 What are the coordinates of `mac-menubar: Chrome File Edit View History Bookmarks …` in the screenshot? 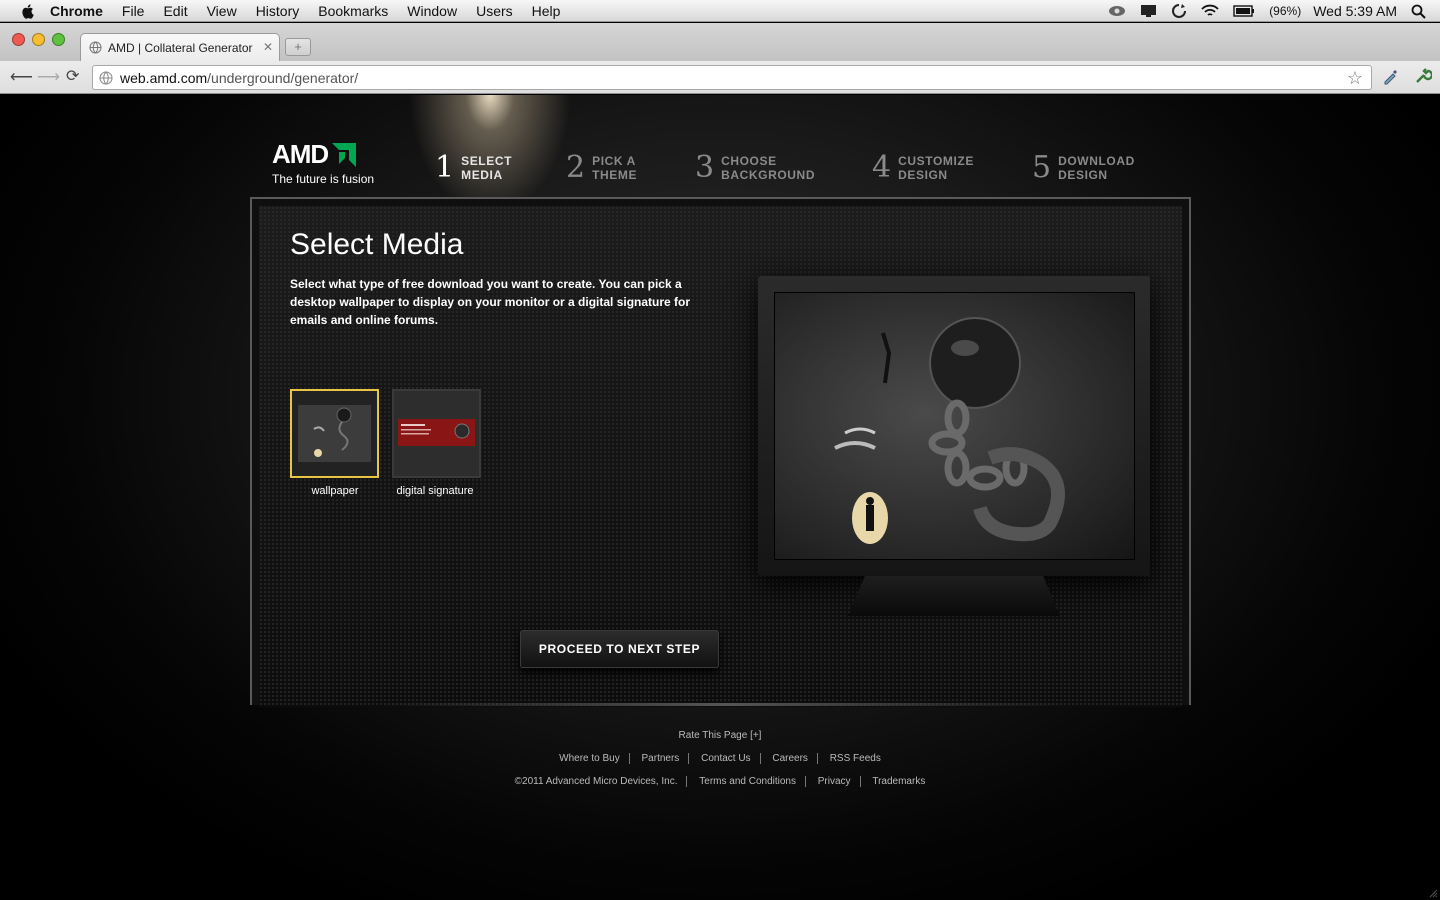 It's located at (720, 11).